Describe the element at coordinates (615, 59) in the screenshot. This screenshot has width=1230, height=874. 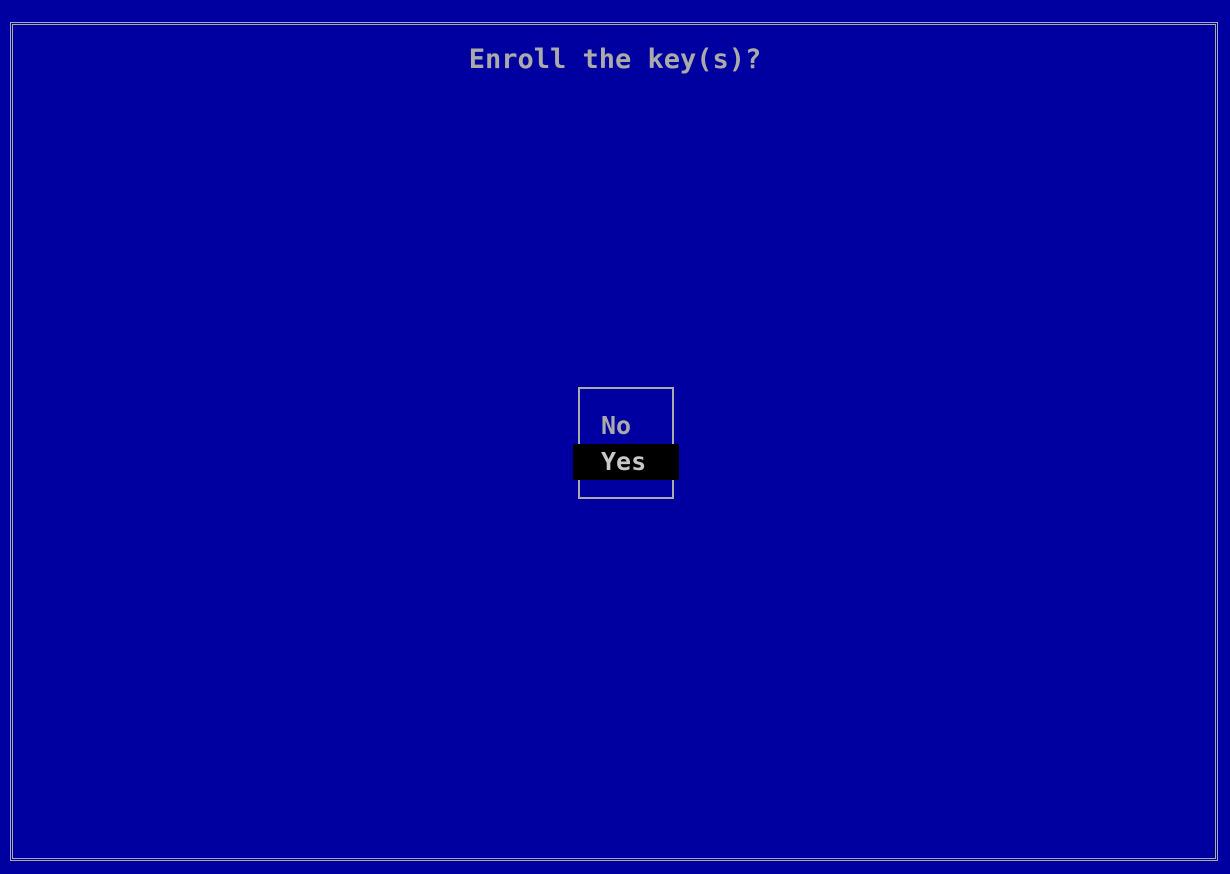
I see `dialog-title: Enroll the key(s)?` at that location.